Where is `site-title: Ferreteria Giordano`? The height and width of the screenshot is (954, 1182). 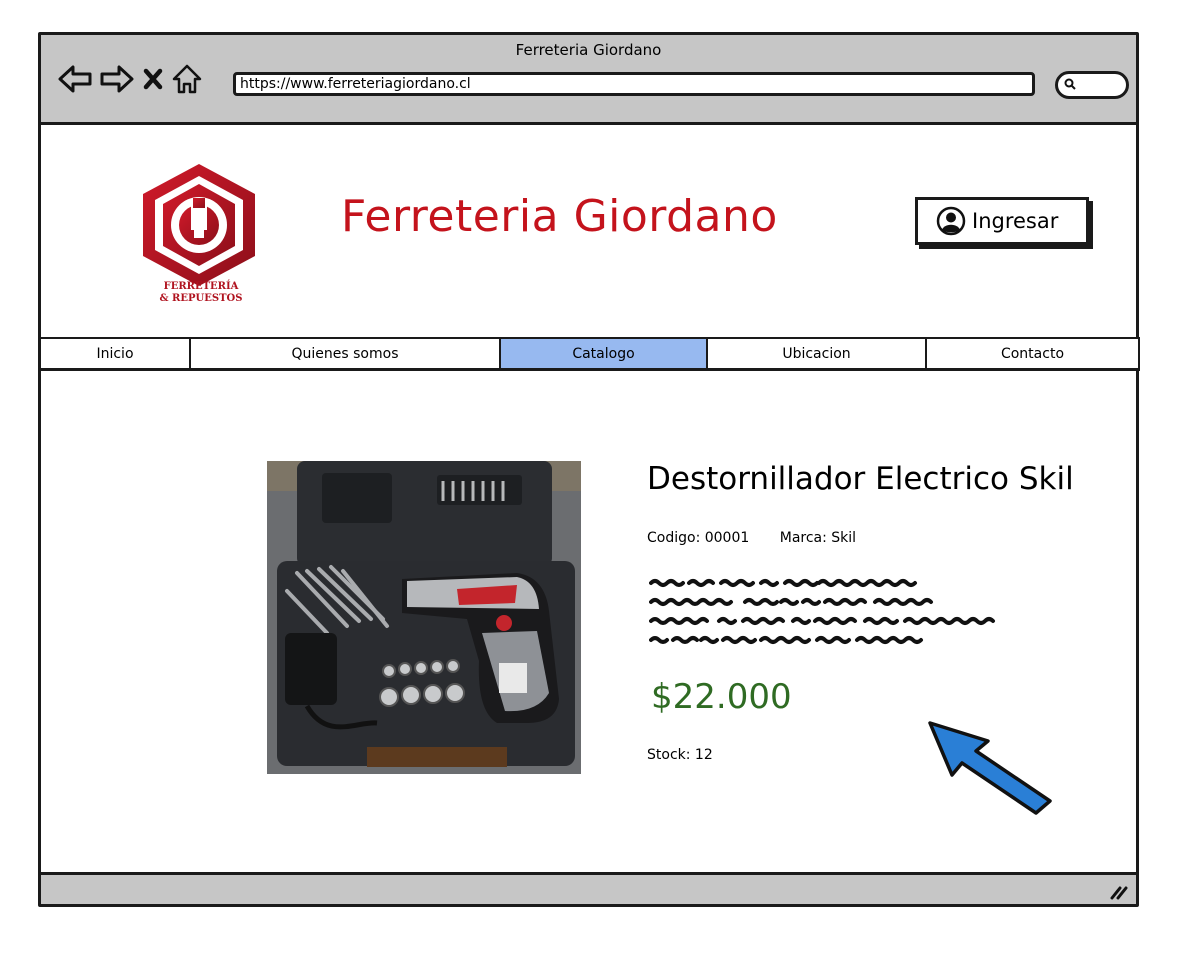 site-title: Ferreteria Giordano is located at coordinates (559, 216).